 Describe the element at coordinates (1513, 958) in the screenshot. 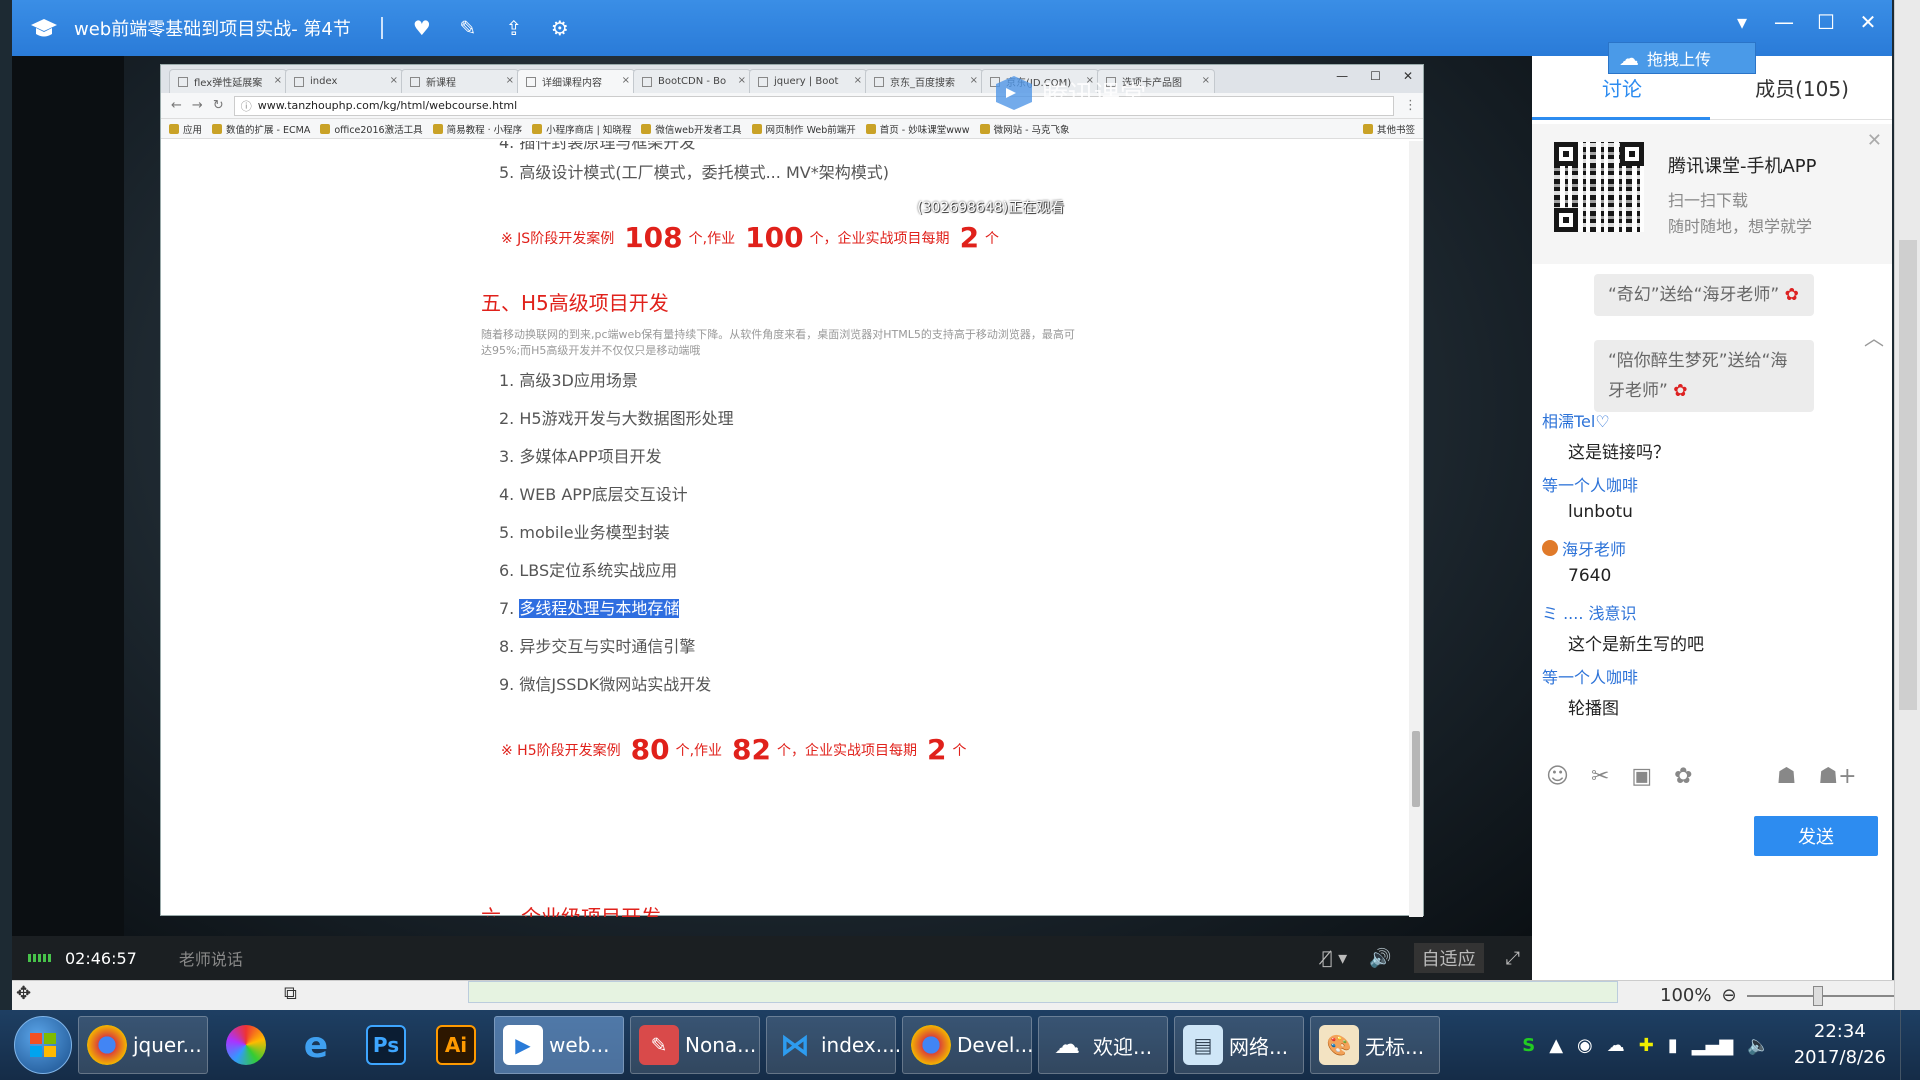

I see `fullscreen-icon: ⤢` at that location.